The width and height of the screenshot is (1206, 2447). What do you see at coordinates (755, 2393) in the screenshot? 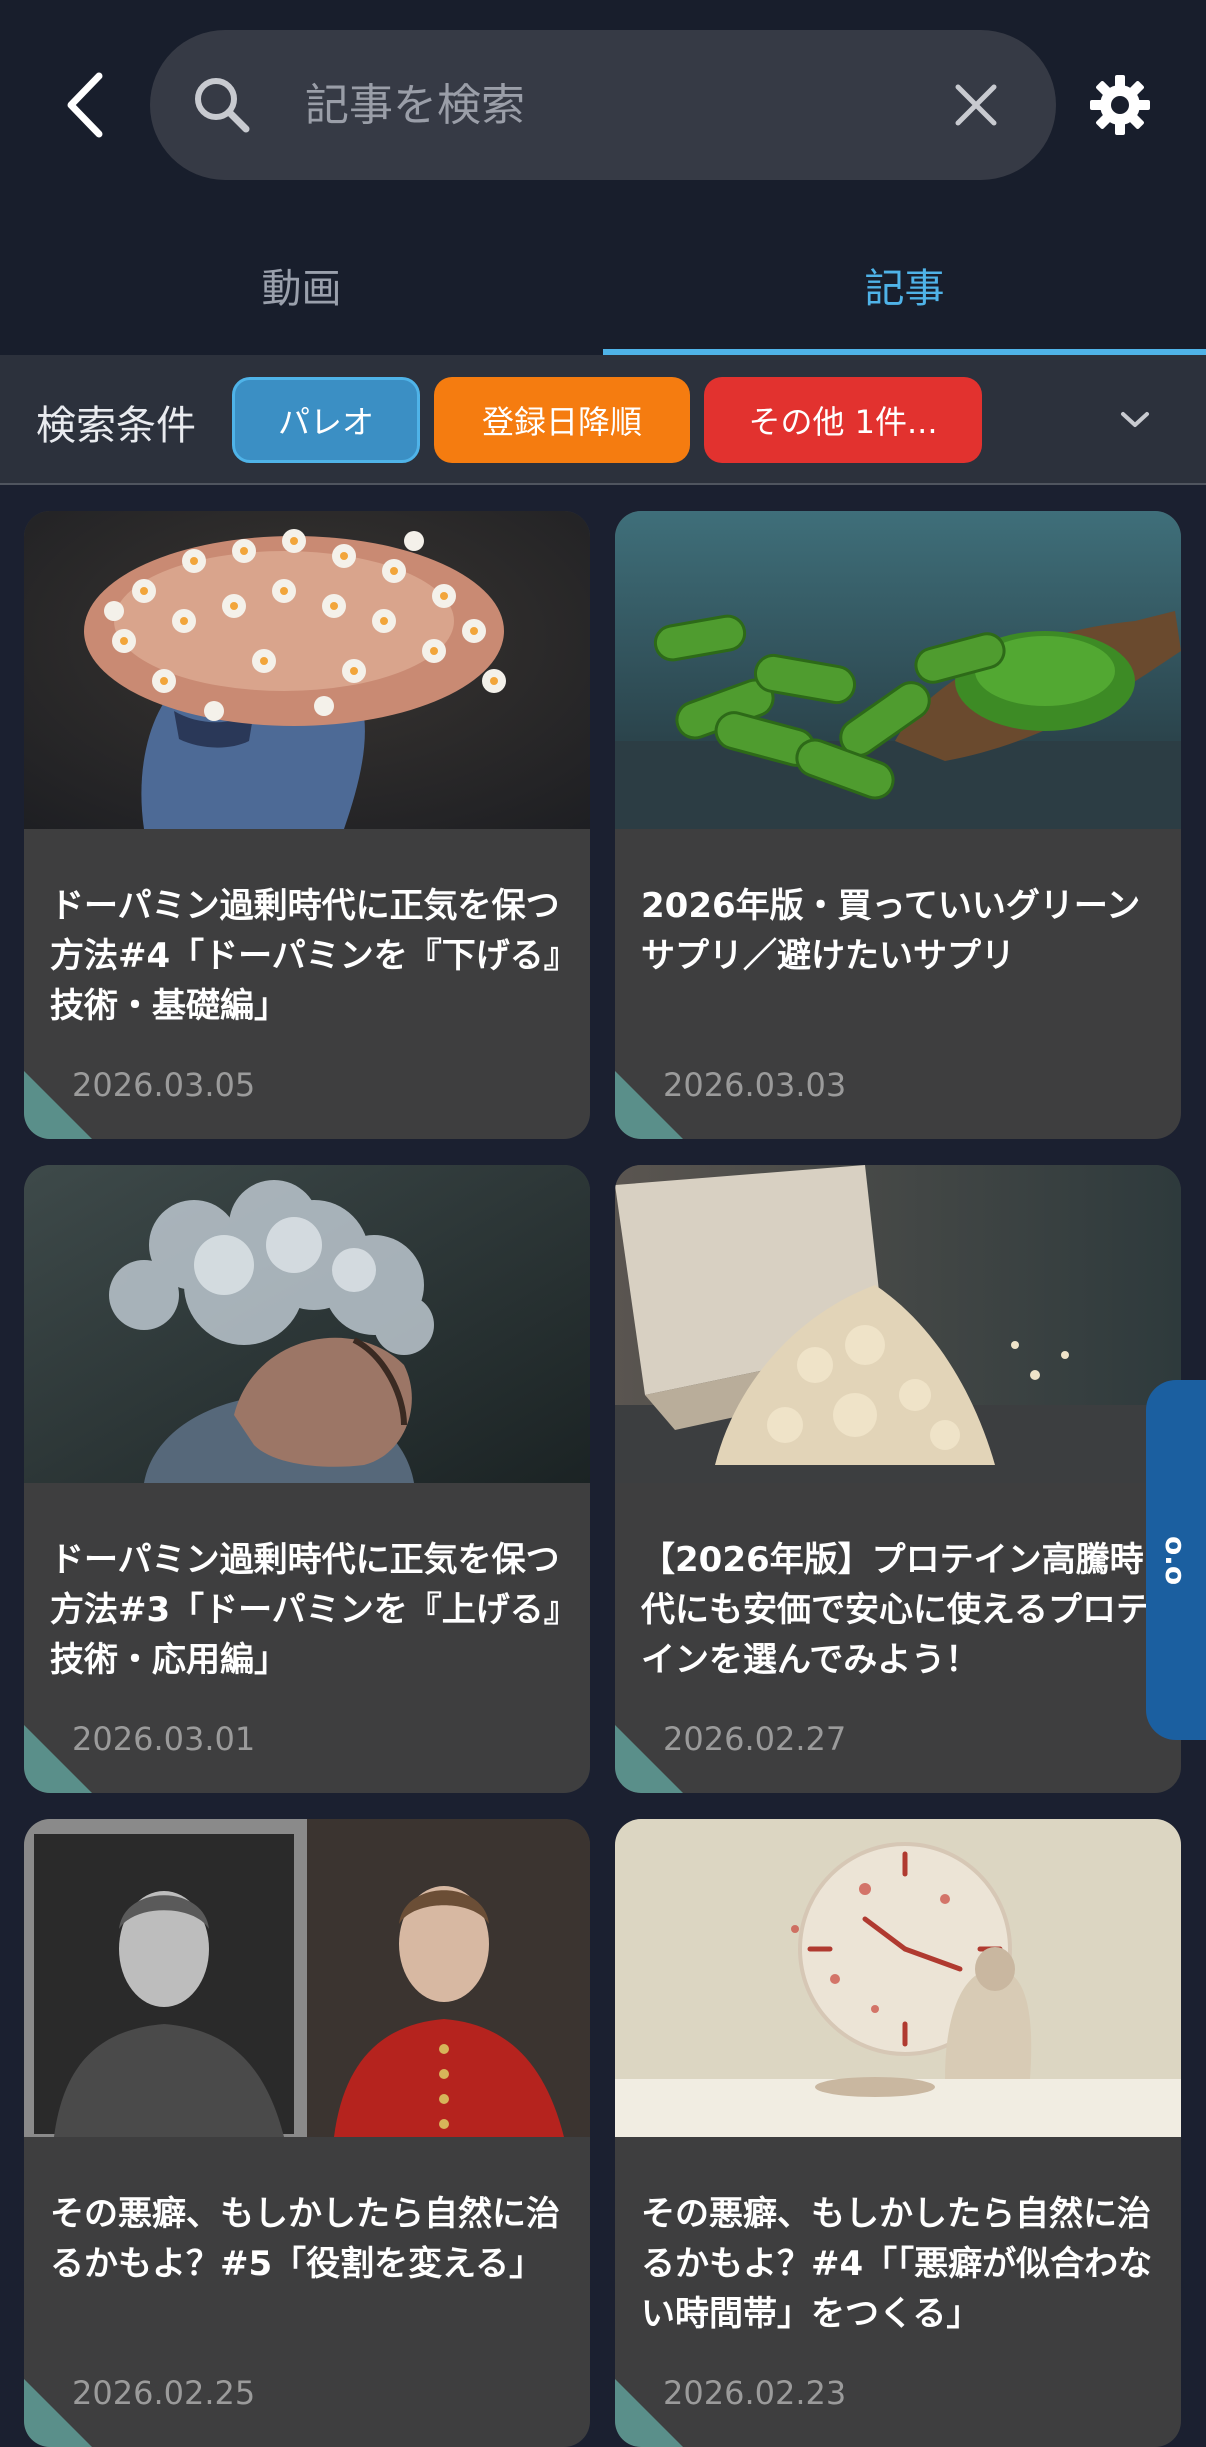
I see `article-date: 2026.02.23` at bounding box center [755, 2393].